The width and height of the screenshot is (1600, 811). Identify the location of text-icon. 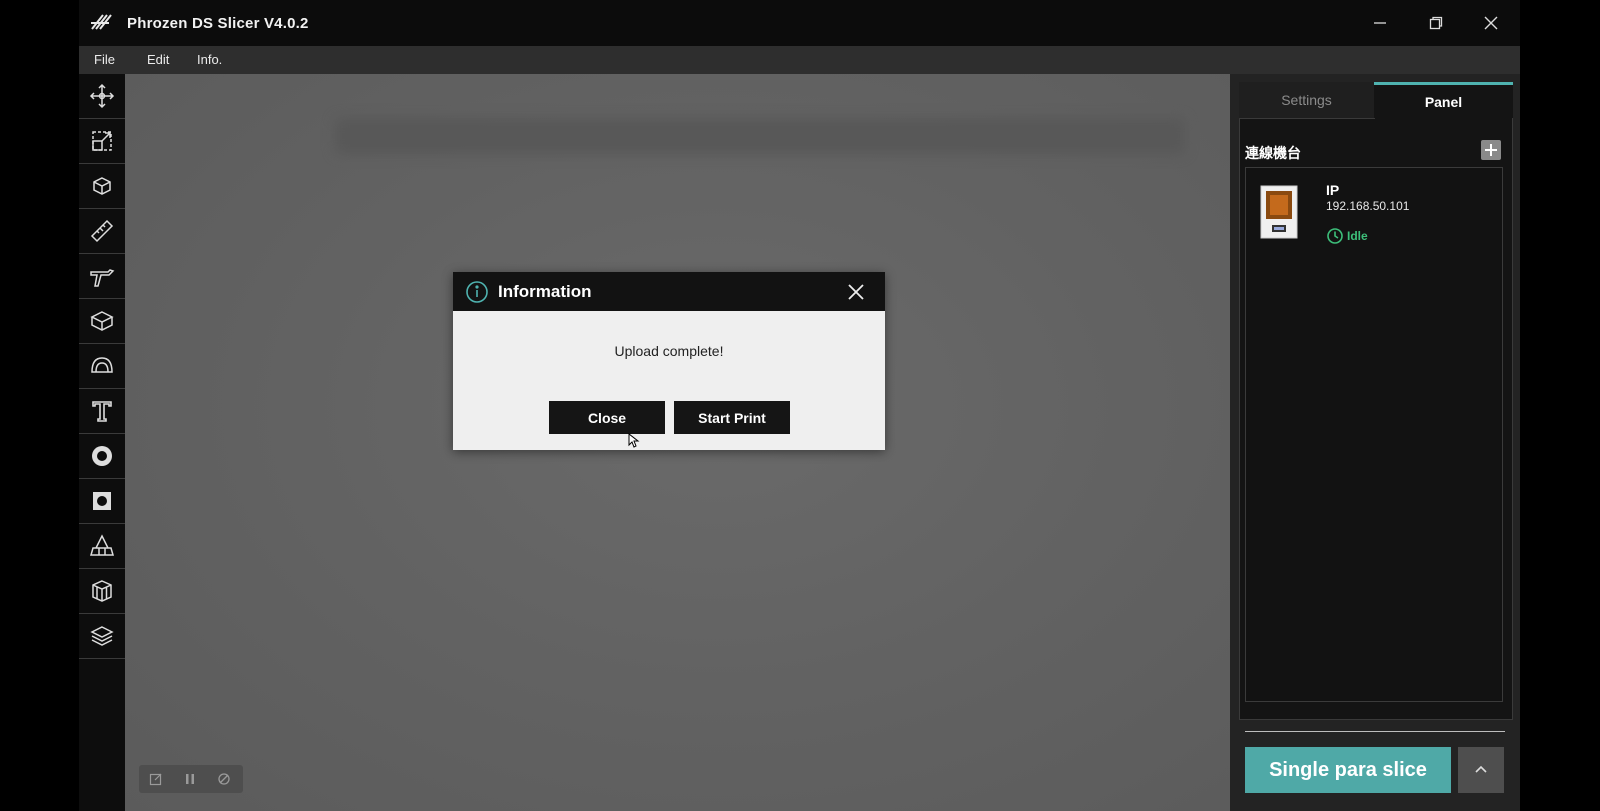
(102, 411).